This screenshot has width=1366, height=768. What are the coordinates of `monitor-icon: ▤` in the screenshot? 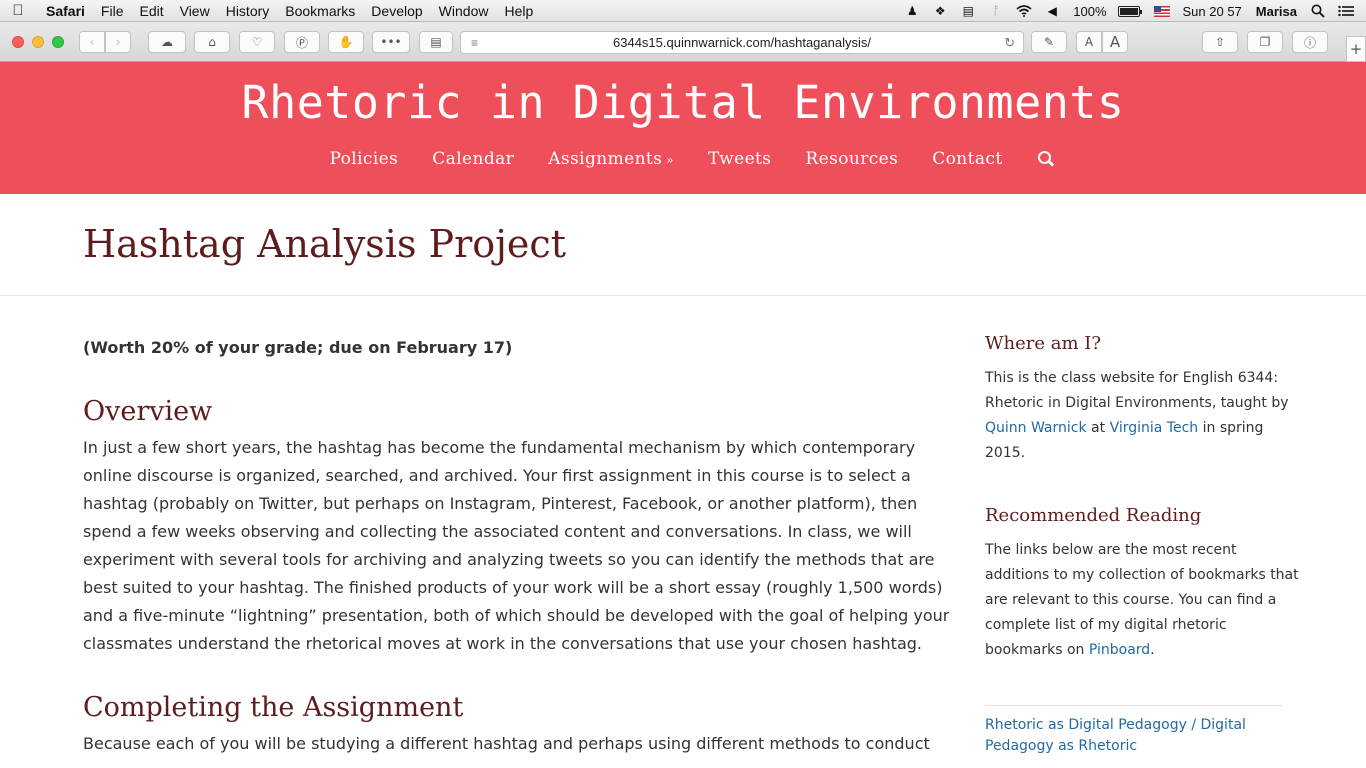 It's located at (968, 11).